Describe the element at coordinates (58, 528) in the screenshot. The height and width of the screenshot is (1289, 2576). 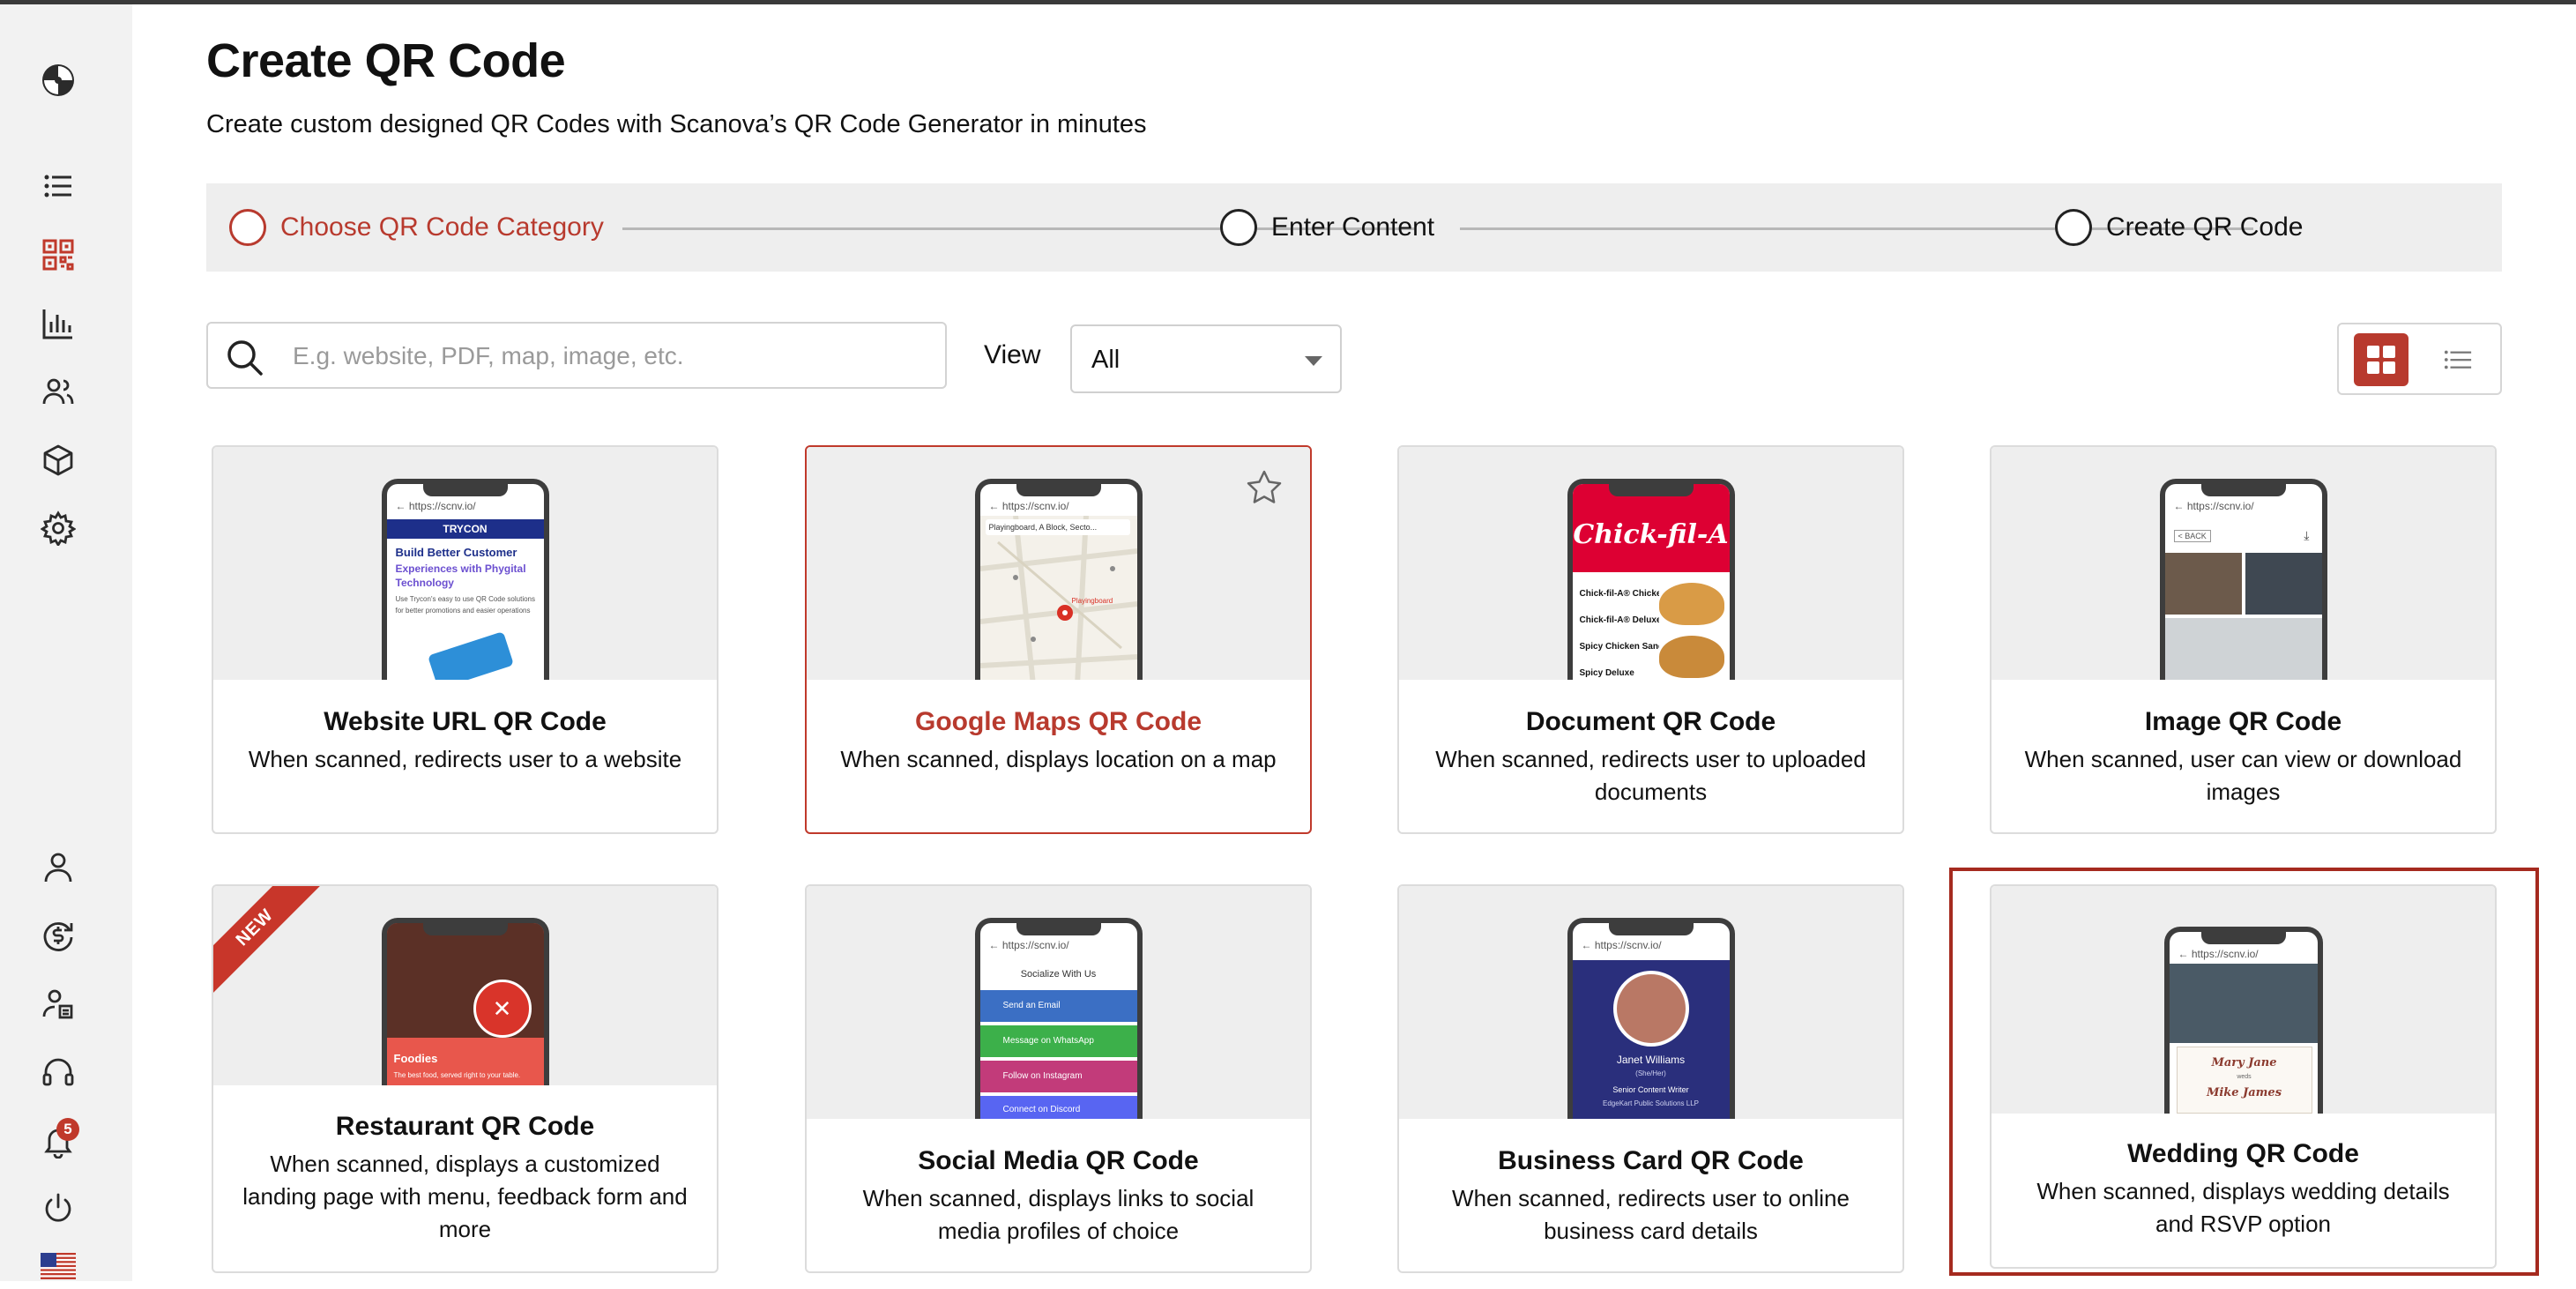
I see `gear-icon` at that location.